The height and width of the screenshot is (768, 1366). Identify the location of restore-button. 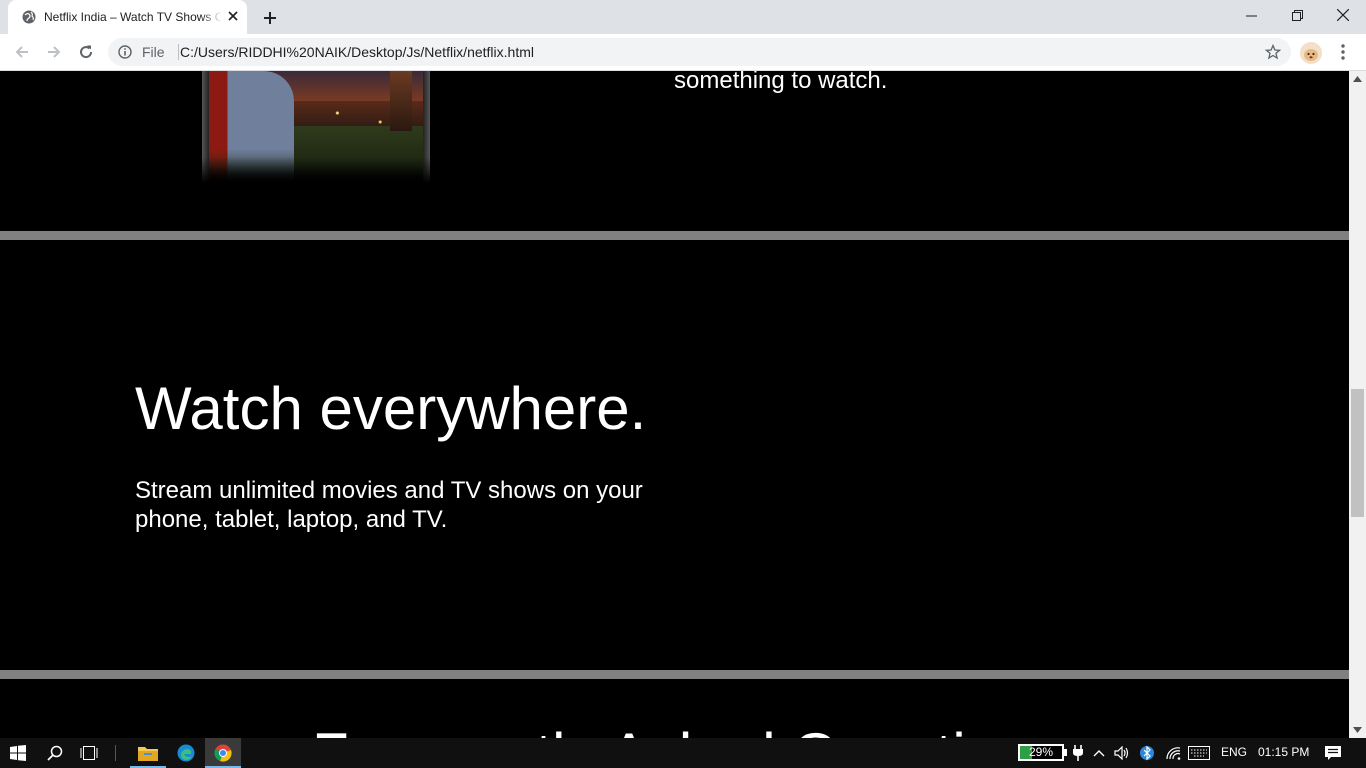
(1297, 15).